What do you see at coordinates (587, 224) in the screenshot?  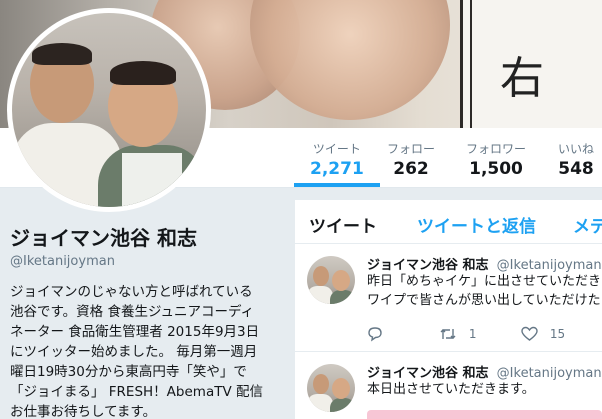 I see `tab-media: メディア` at bounding box center [587, 224].